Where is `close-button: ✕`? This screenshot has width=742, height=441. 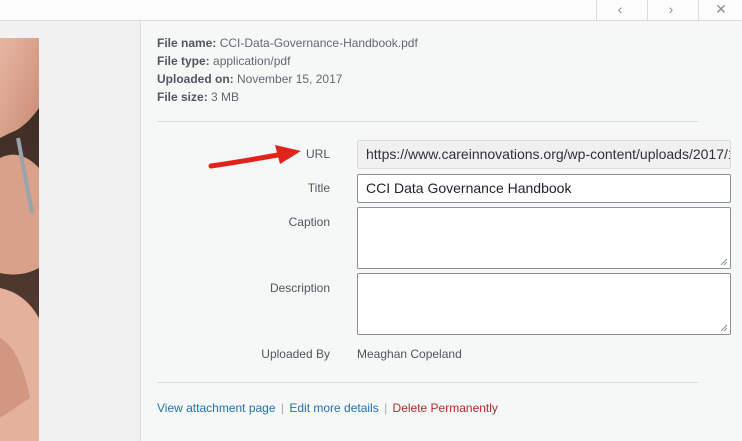
close-button: ✕ is located at coordinates (720, 10).